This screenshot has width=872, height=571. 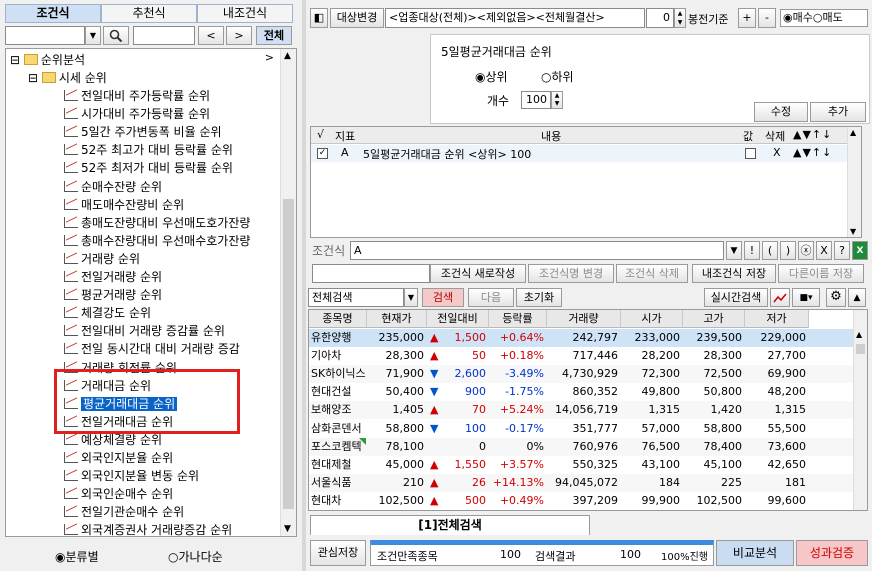 I want to click on tree-root: ⊟ 순위분석, so click(x=47, y=60).